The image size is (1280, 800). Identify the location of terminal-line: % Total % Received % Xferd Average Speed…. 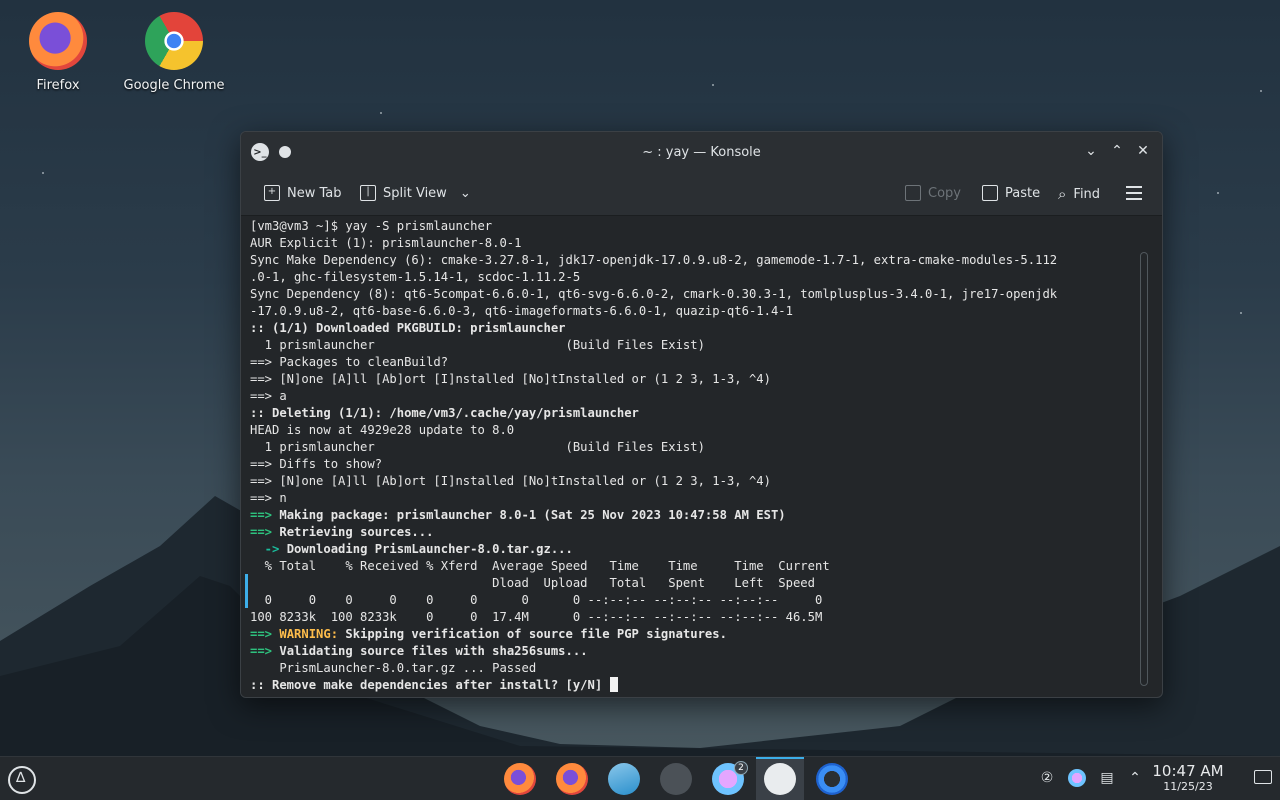
(698, 566).